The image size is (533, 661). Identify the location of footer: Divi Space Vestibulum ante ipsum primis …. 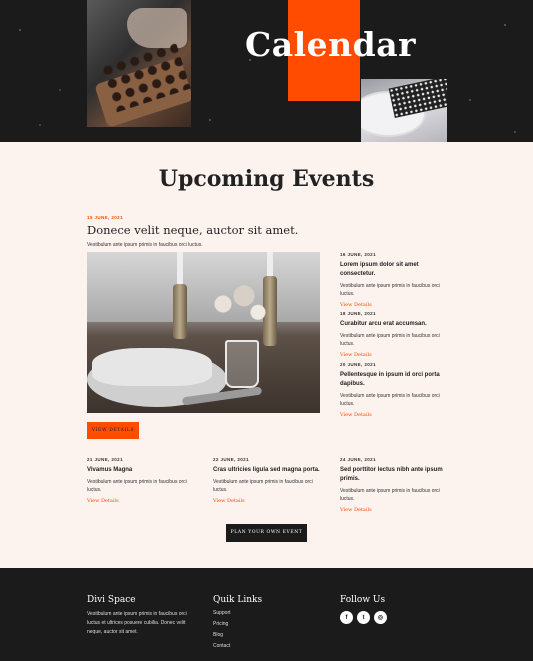
(266, 614).